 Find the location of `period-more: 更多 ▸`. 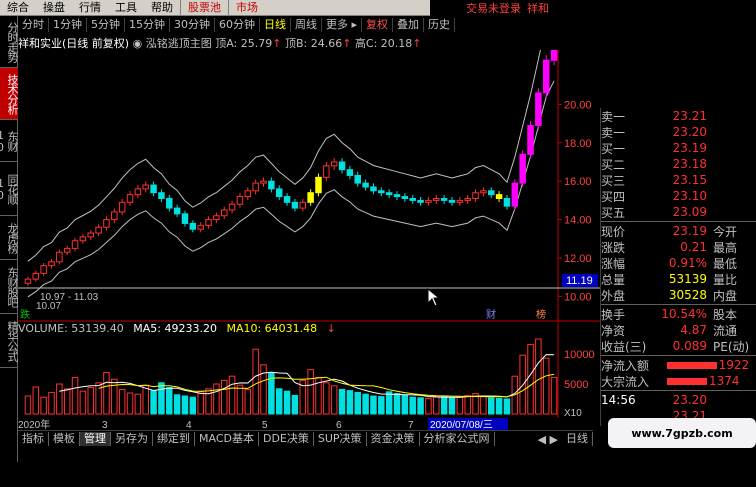

period-more: 更多 ▸ is located at coordinates (342, 25).